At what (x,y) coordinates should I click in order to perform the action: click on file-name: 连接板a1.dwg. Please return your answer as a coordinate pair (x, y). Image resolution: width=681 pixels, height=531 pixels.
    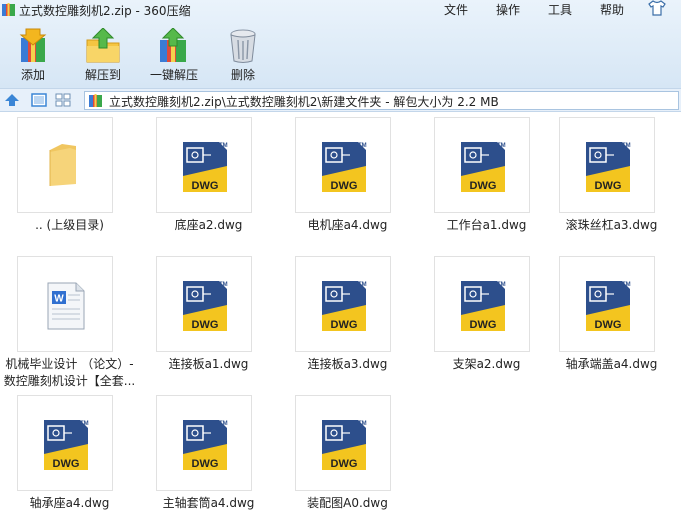
    Looking at the image, I should click on (208, 364).